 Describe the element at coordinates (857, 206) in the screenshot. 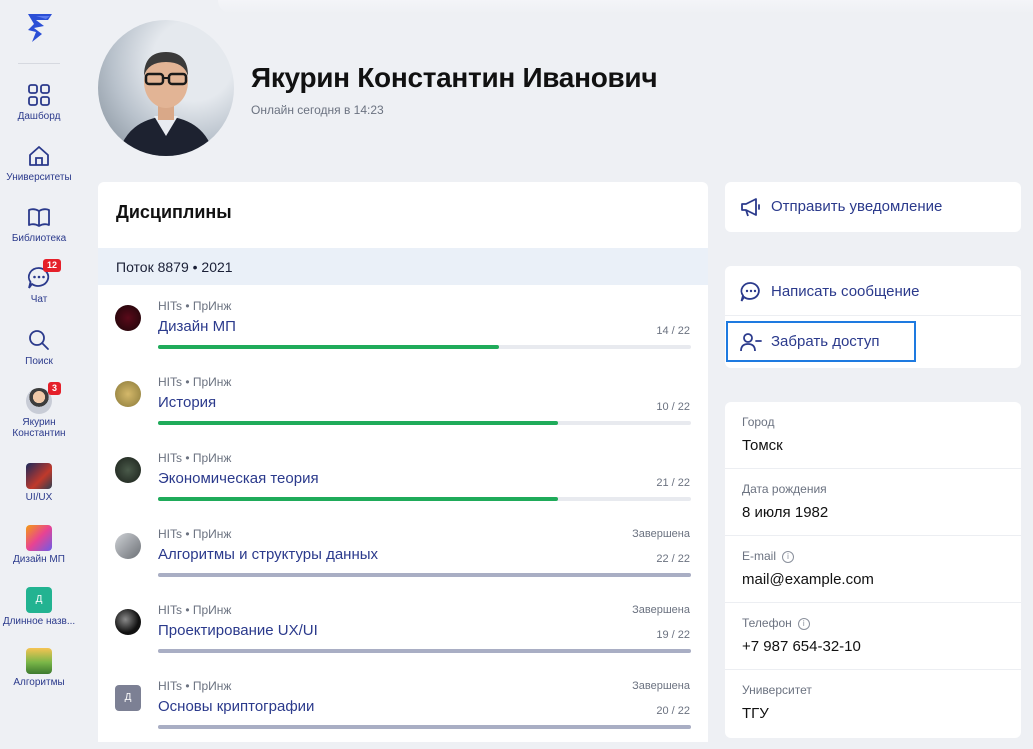

I see `send-notification-label: Отправить уведомление` at that location.